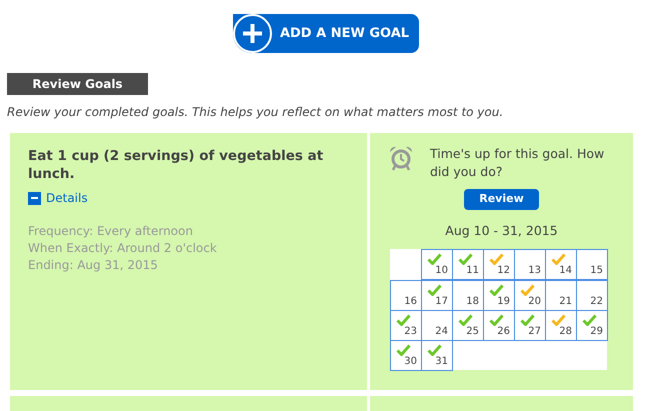  Describe the element at coordinates (441, 271) in the screenshot. I see `day-number: 10` at that location.